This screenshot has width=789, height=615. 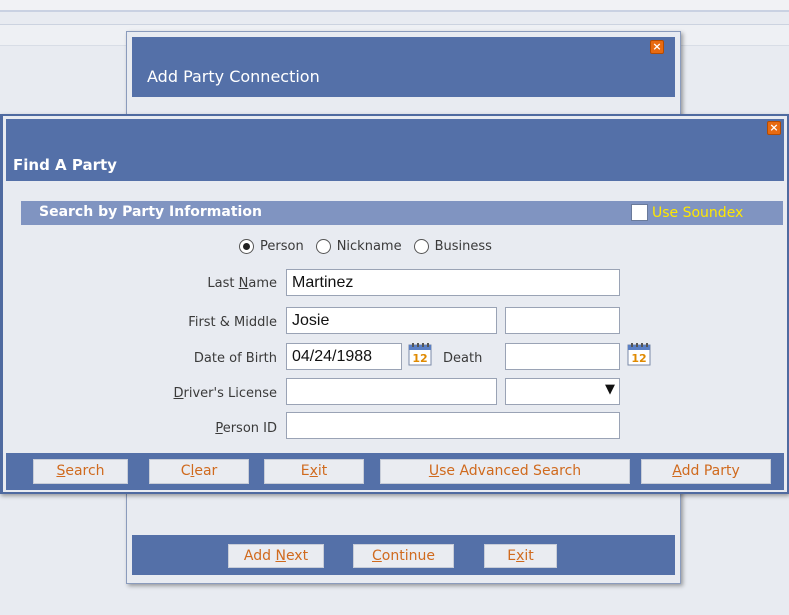 What do you see at coordinates (282, 246) in the screenshot?
I see `radio-label: Person` at bounding box center [282, 246].